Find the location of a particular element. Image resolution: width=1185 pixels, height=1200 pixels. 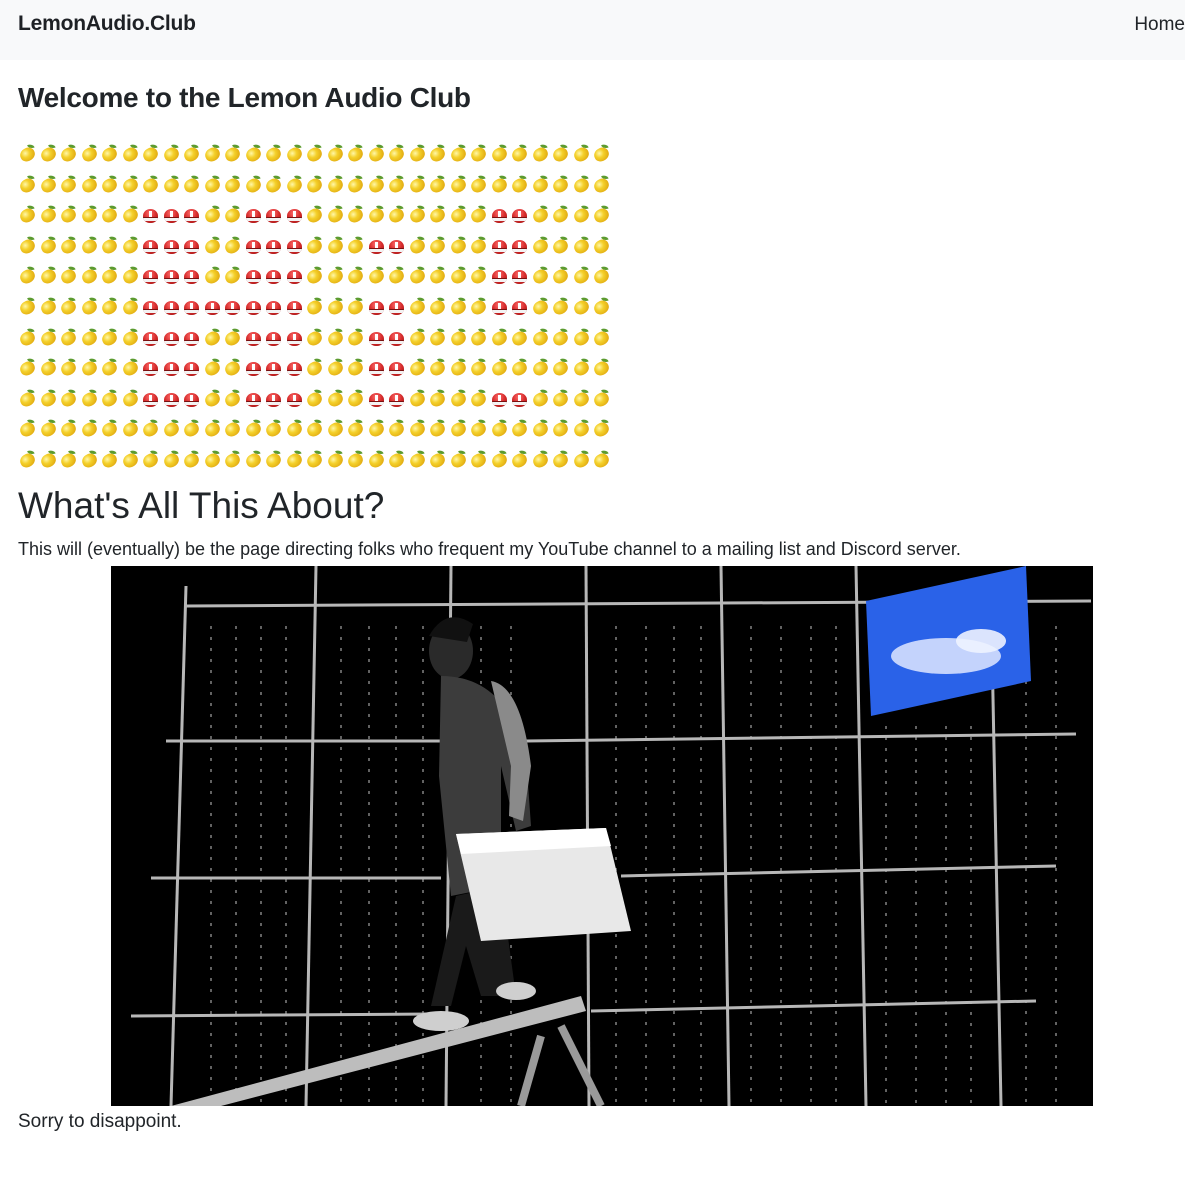

nav-home-link: Home is located at coordinates (1159, 25).